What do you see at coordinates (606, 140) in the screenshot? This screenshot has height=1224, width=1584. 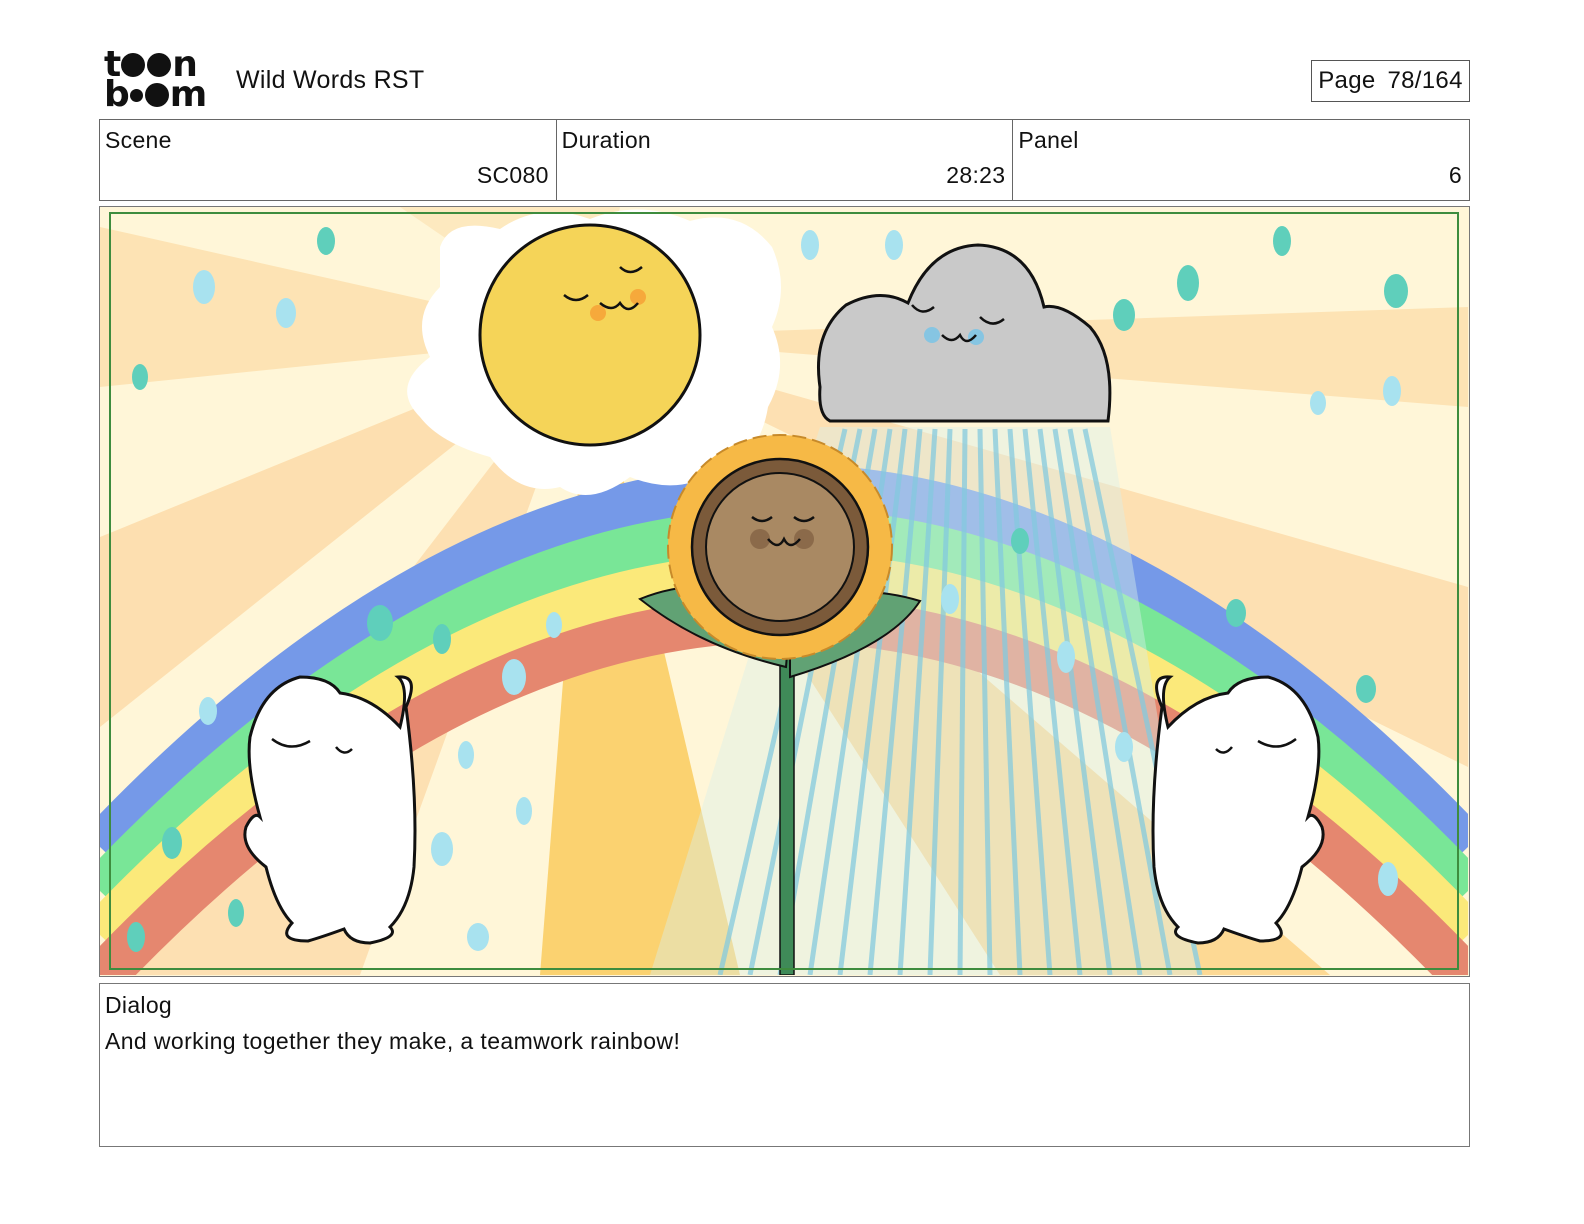 I see `duration-label: Duration` at bounding box center [606, 140].